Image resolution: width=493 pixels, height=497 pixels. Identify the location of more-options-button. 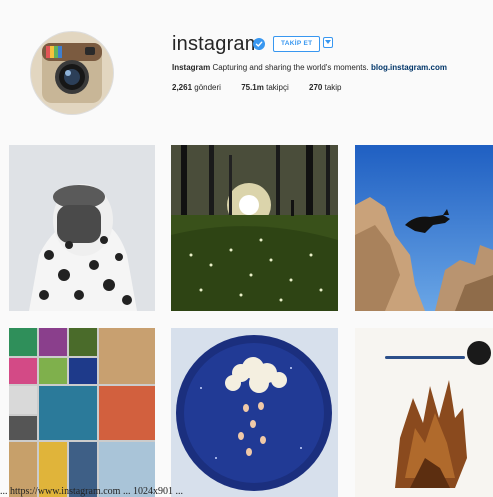
(328, 42).